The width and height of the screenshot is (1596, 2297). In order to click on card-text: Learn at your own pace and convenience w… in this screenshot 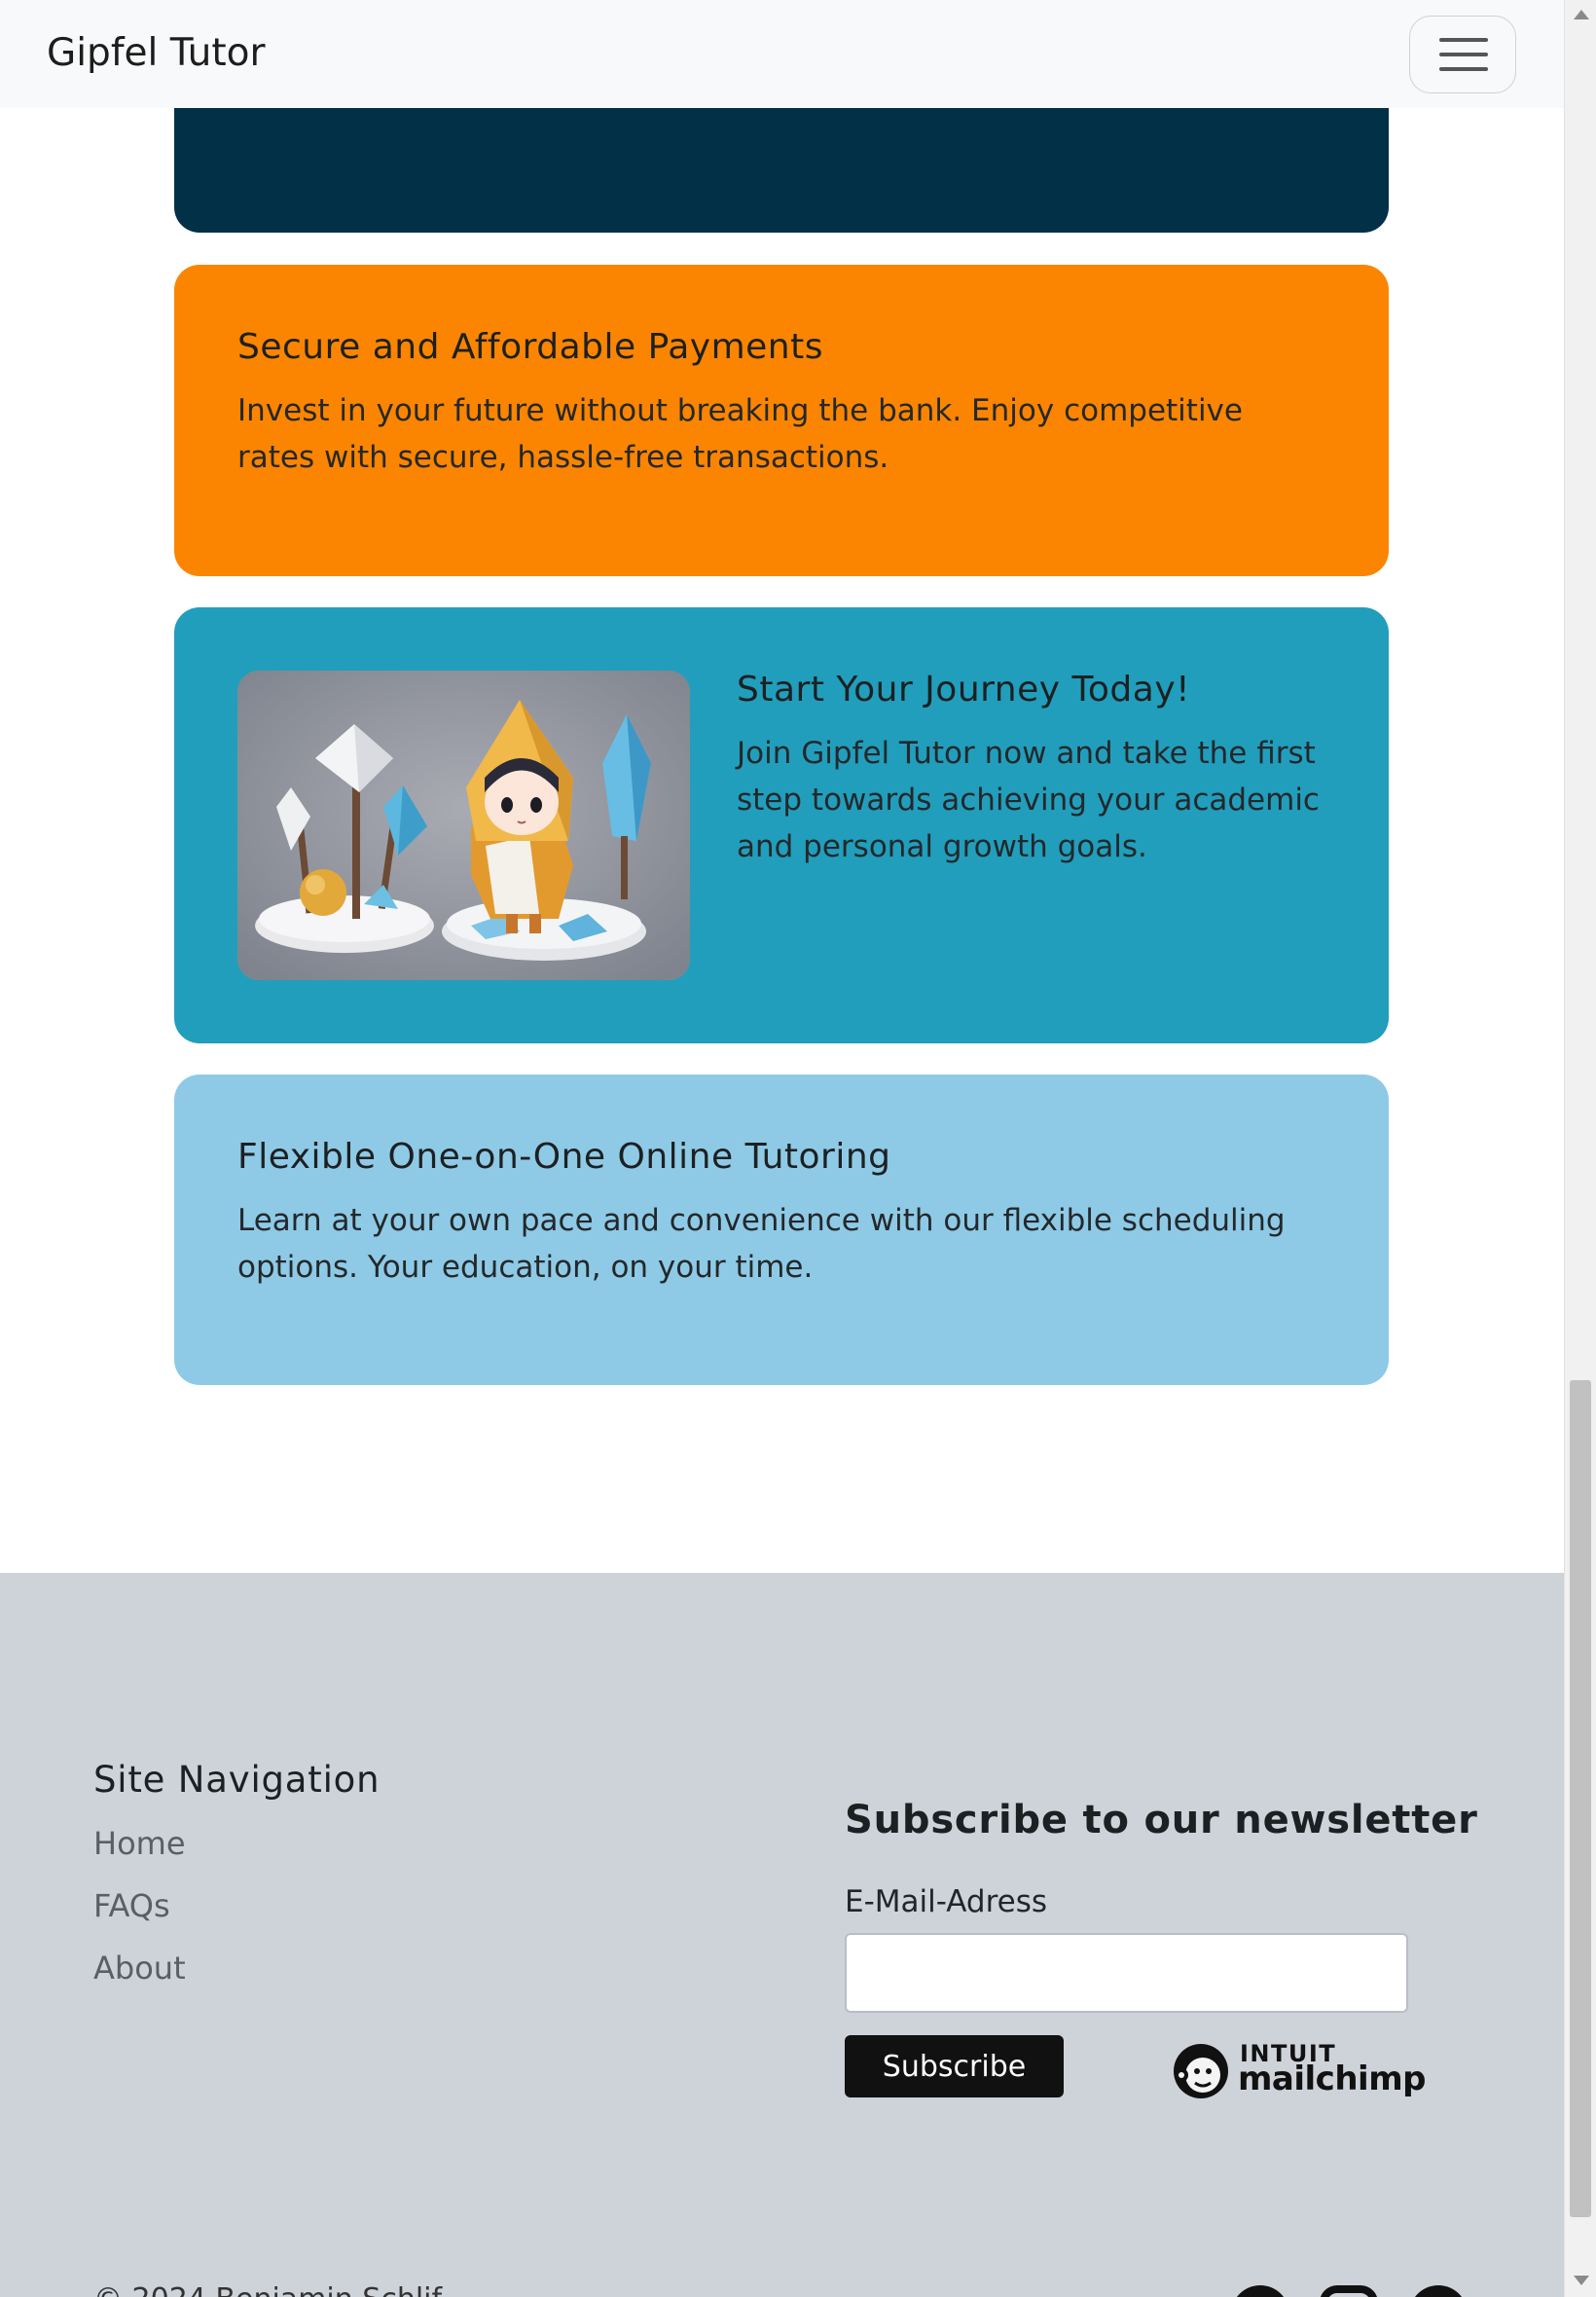, I will do `click(762, 1244)`.